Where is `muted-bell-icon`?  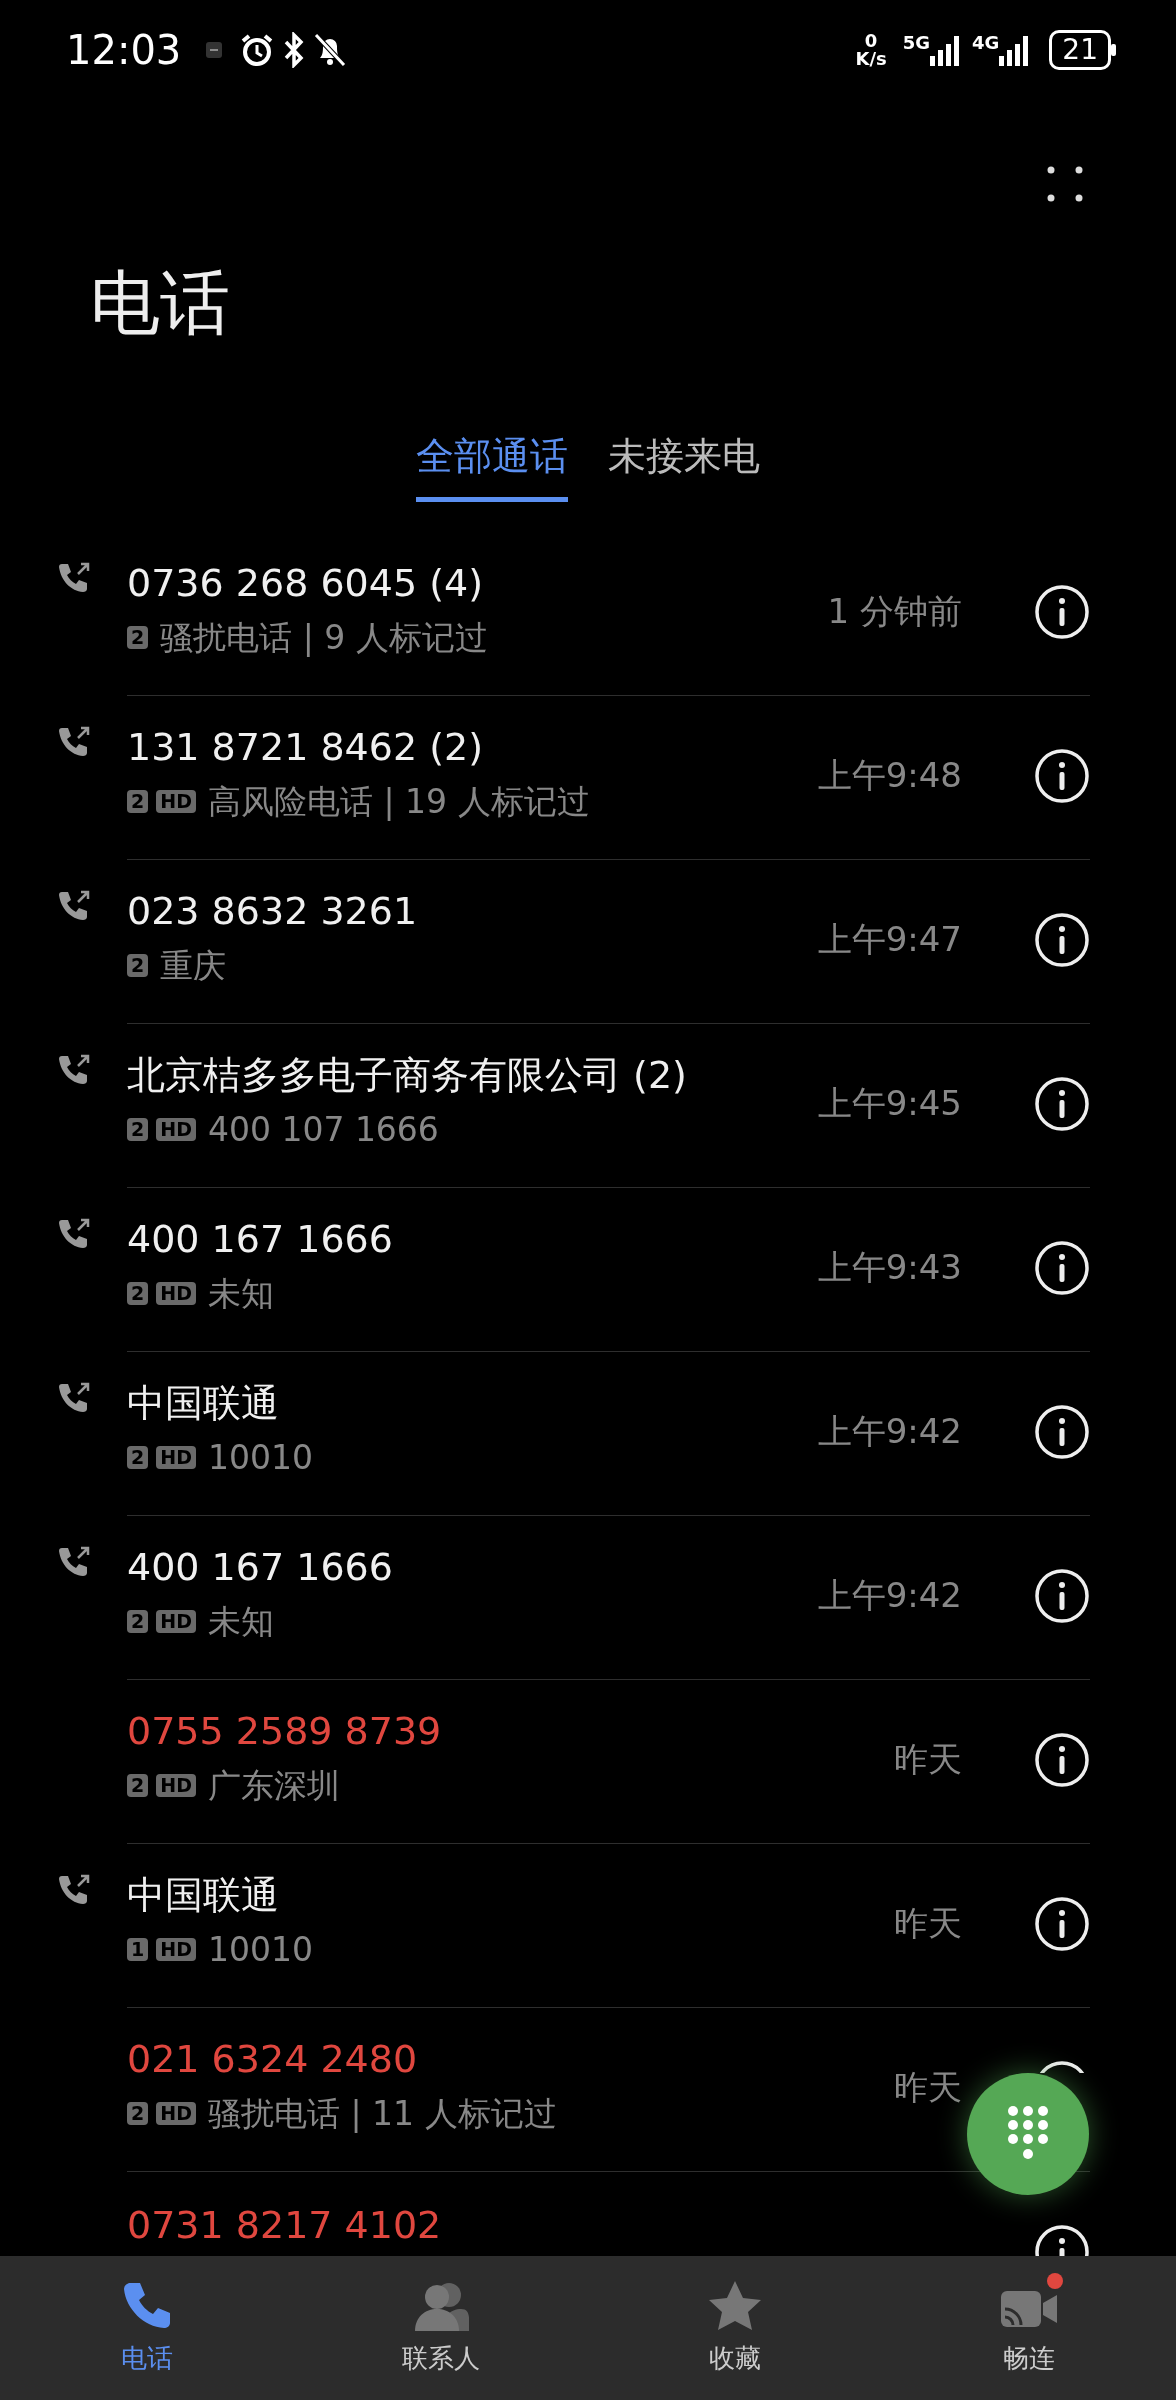
muted-bell-icon is located at coordinates (330, 50).